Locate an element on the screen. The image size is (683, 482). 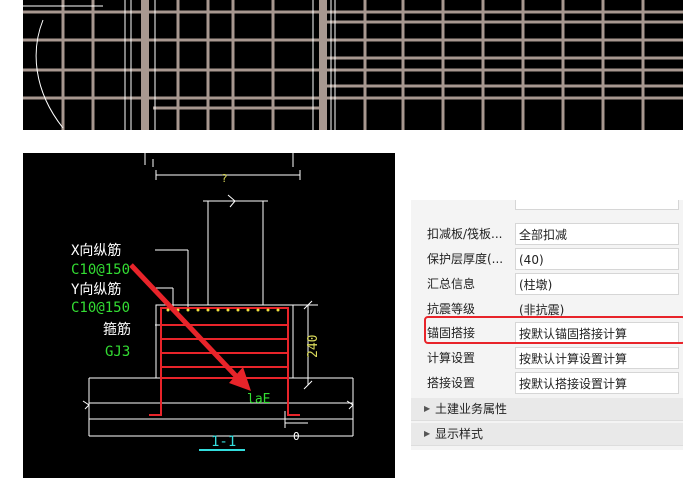
property-name: 汇总信息 is located at coordinates (466, 284).